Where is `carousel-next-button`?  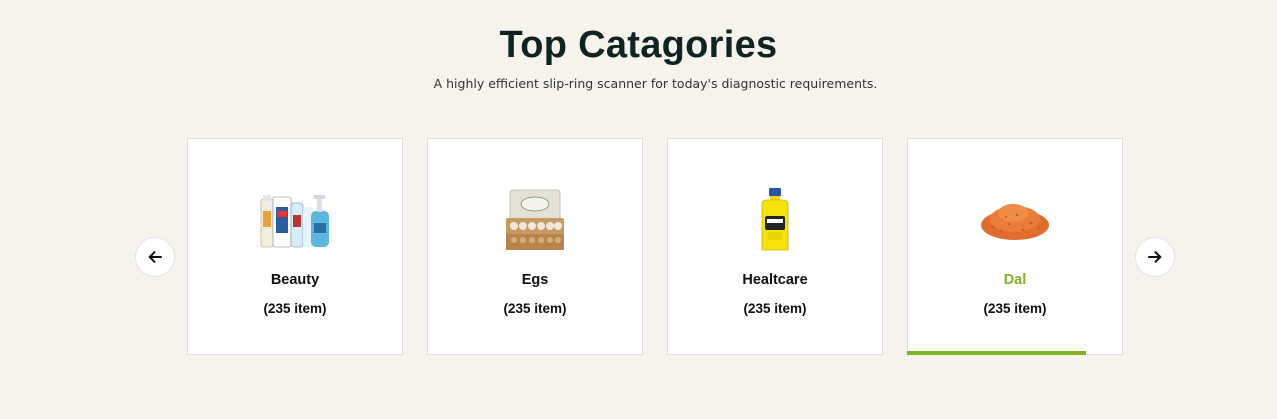 carousel-next-button is located at coordinates (1155, 257).